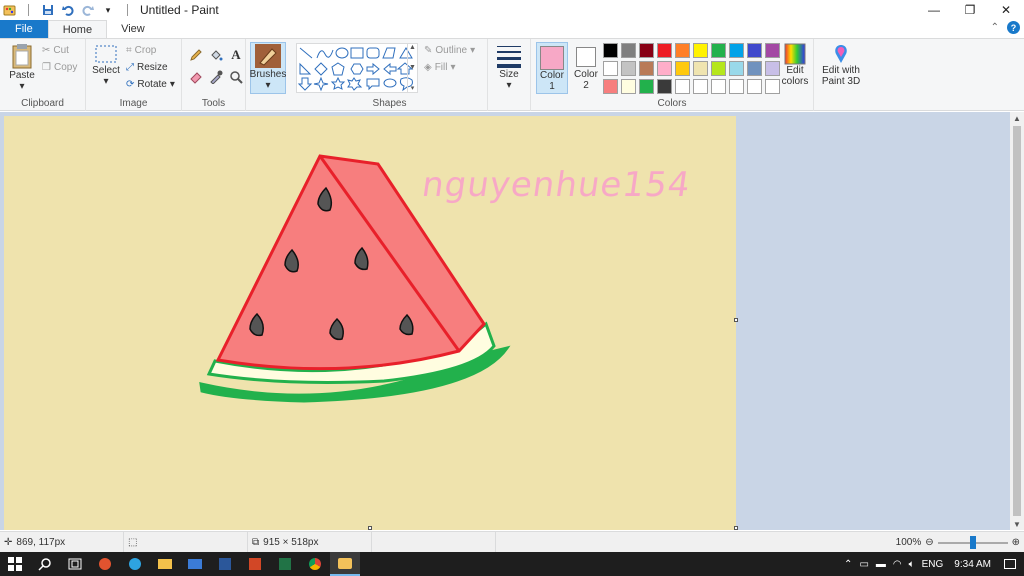  Describe the element at coordinates (24, 29) in the screenshot. I see `tab-file: File` at that location.